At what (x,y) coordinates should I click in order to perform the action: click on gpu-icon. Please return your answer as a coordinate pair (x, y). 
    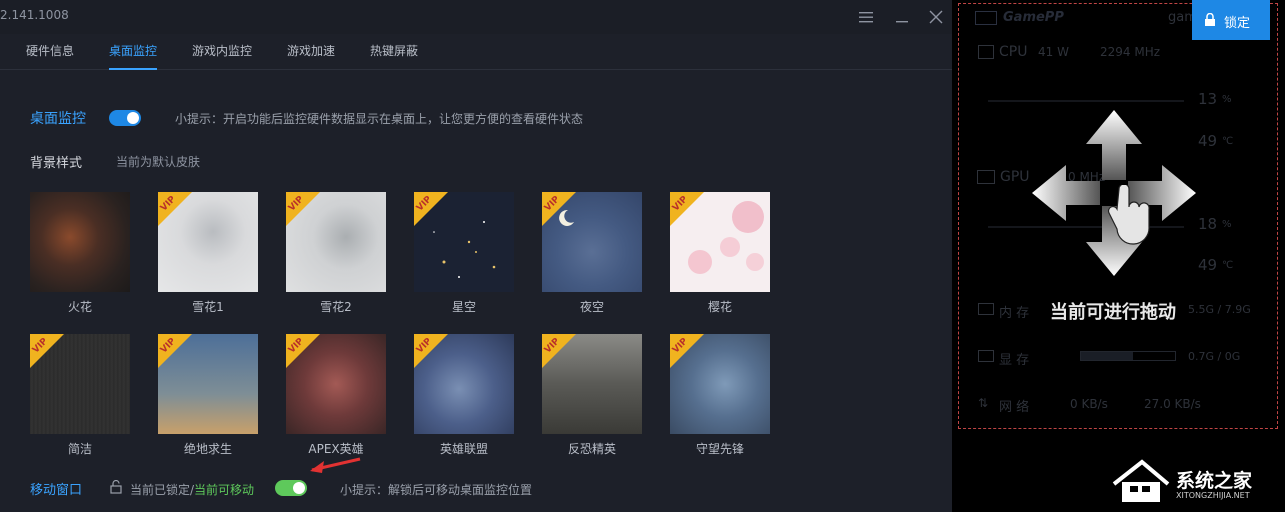
    Looking at the image, I should click on (986, 177).